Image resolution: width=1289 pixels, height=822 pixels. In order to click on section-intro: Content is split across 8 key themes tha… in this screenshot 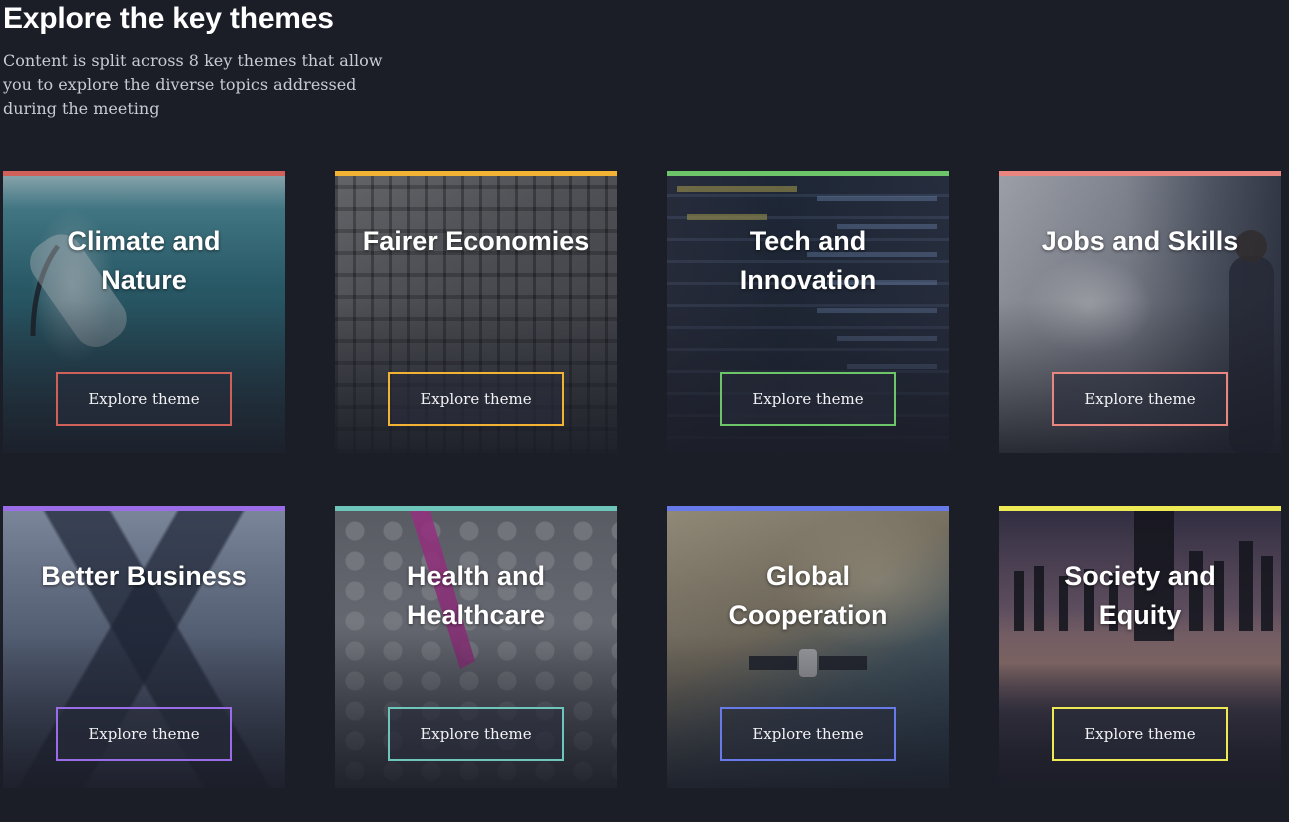, I will do `click(193, 84)`.